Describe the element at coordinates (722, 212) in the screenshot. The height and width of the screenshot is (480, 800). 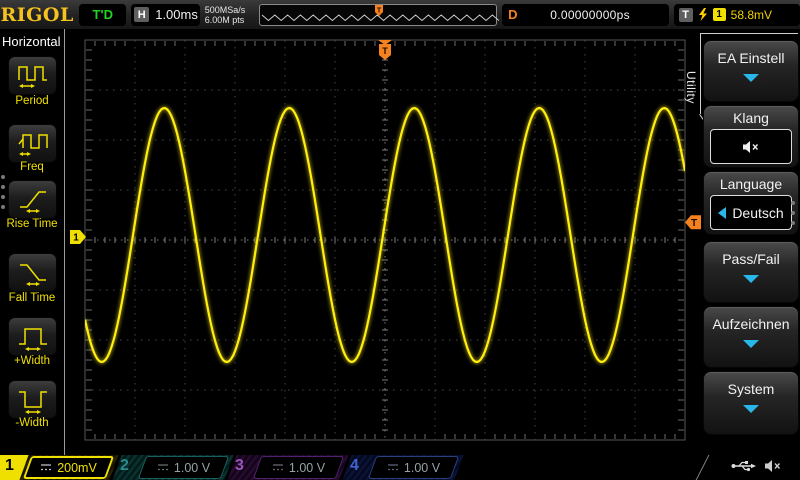
I see `chevron-left-icon` at that location.